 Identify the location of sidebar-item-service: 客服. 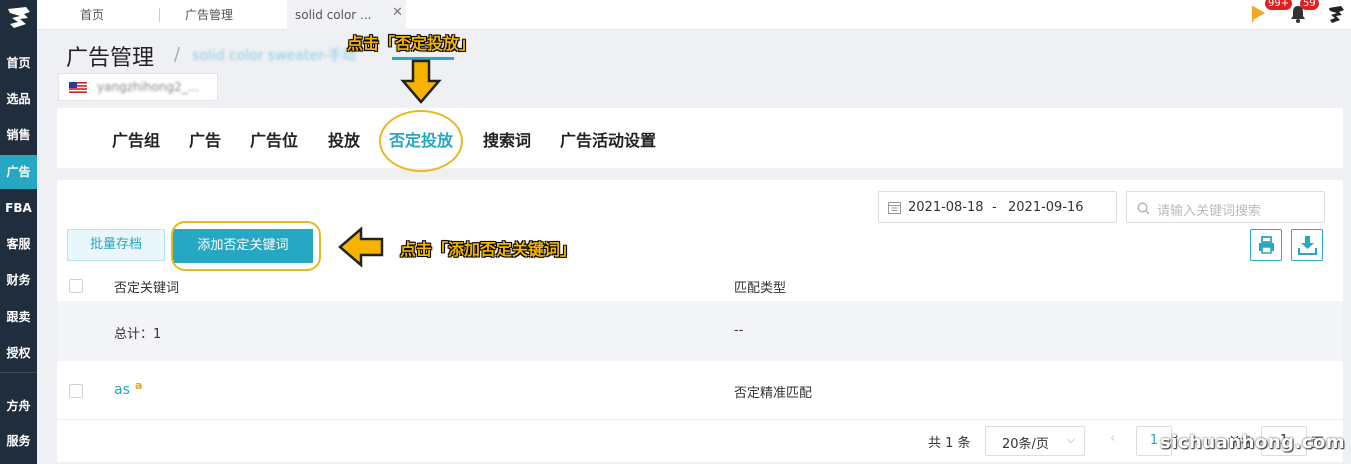
(18, 244).